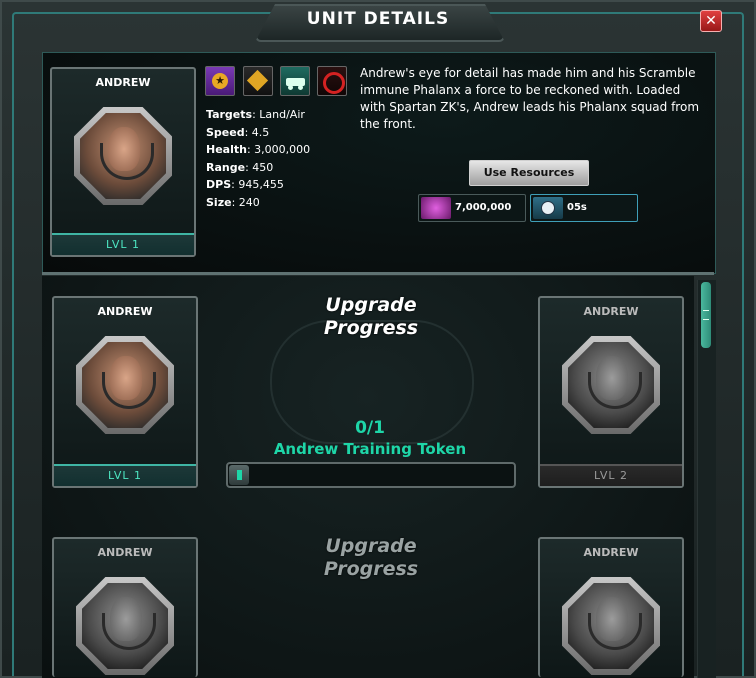 This screenshot has height=678, width=756. Describe the element at coordinates (233, 202) in the screenshot. I see `stat-size: Size: 240` at that location.